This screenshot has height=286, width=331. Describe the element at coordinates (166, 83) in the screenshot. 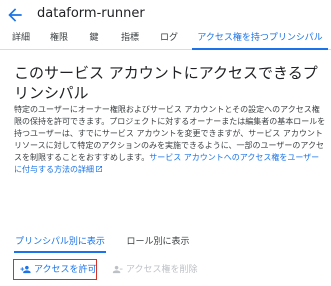

I see `section-heading: このサービス アカウントにアクセスできるプリンシパル` at that location.